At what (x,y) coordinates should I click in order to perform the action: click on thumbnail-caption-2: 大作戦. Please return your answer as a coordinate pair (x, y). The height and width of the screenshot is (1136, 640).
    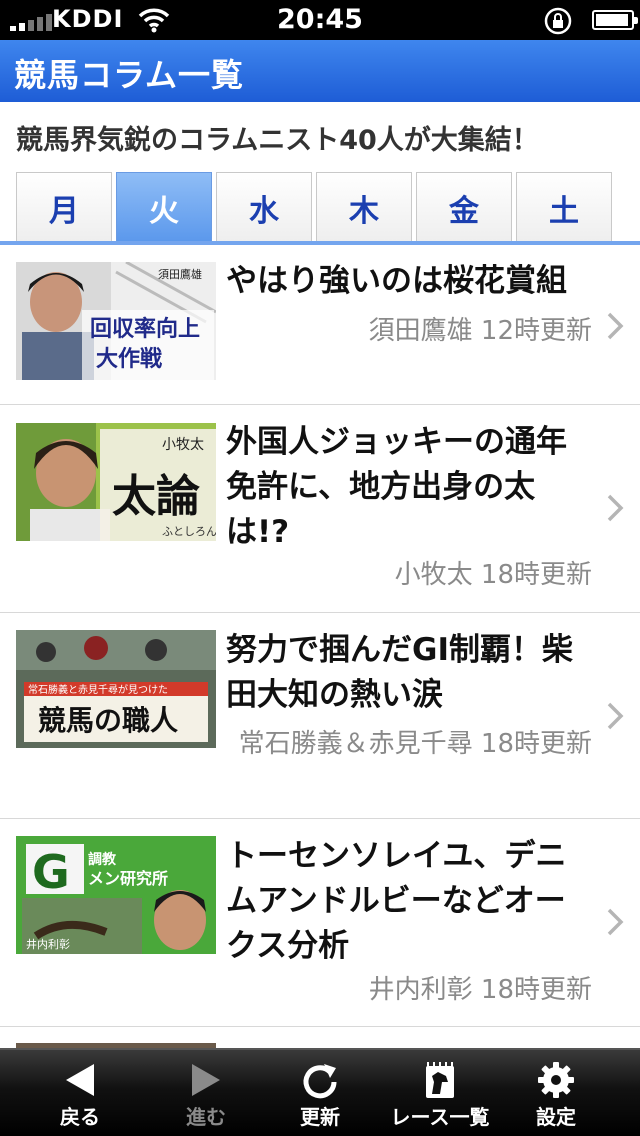
    Looking at the image, I should click on (129, 359).